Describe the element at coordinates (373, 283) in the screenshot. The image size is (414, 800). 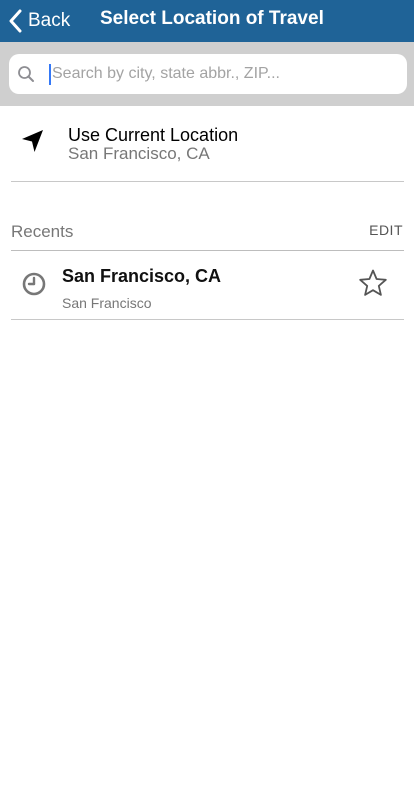
I see `star-outline-icon` at that location.